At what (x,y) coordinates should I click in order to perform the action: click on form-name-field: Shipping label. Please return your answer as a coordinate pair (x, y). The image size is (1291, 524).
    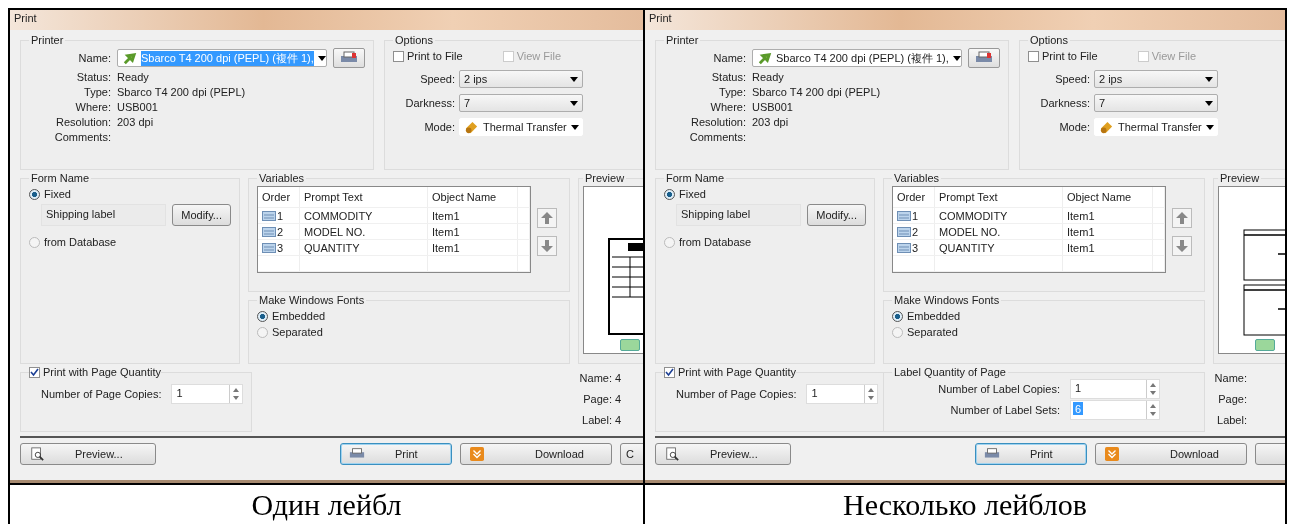
    Looking at the image, I should click on (104, 215).